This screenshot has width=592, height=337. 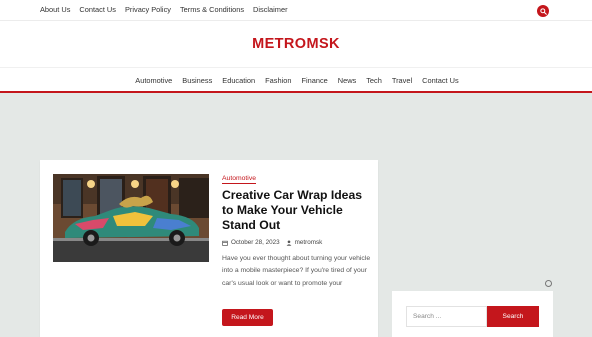 I want to click on nav-item-automotive: Automotive, so click(x=153, y=80).